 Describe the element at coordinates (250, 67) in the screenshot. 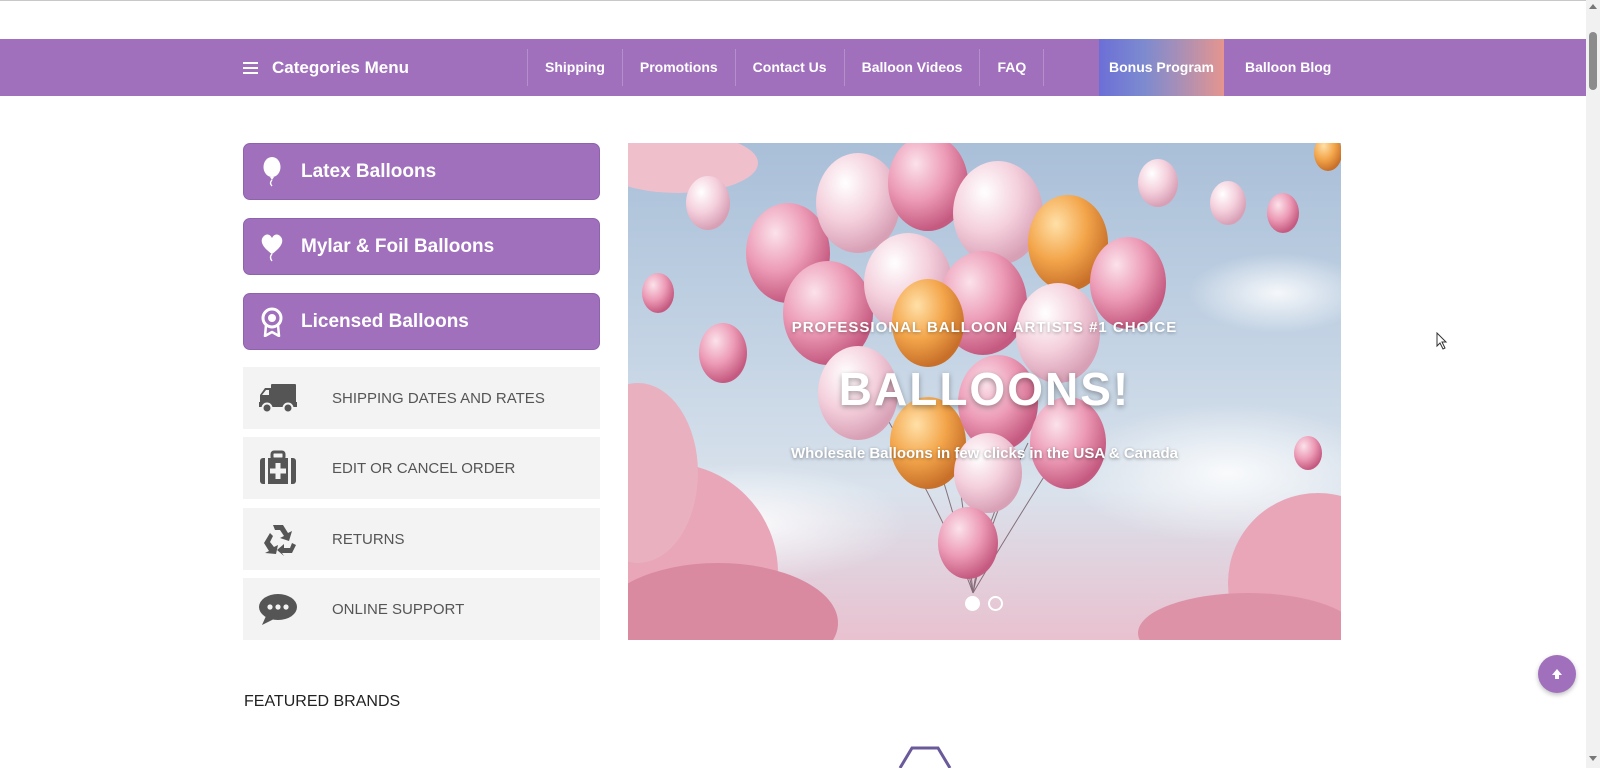

I see `hamburger-icon` at that location.